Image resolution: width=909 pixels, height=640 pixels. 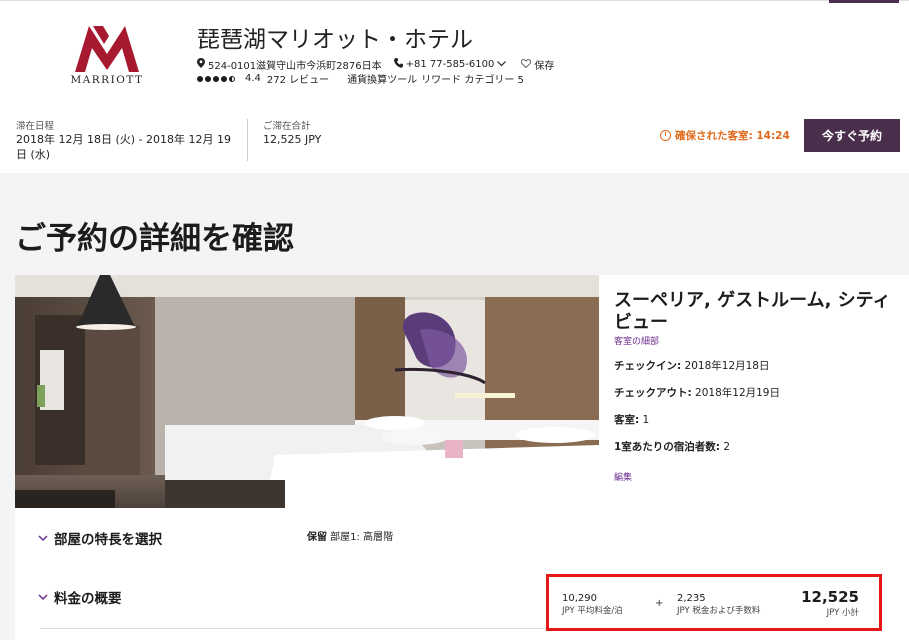 What do you see at coordinates (691, 598) in the screenshot?
I see `taxes-value: 2,235` at bounding box center [691, 598].